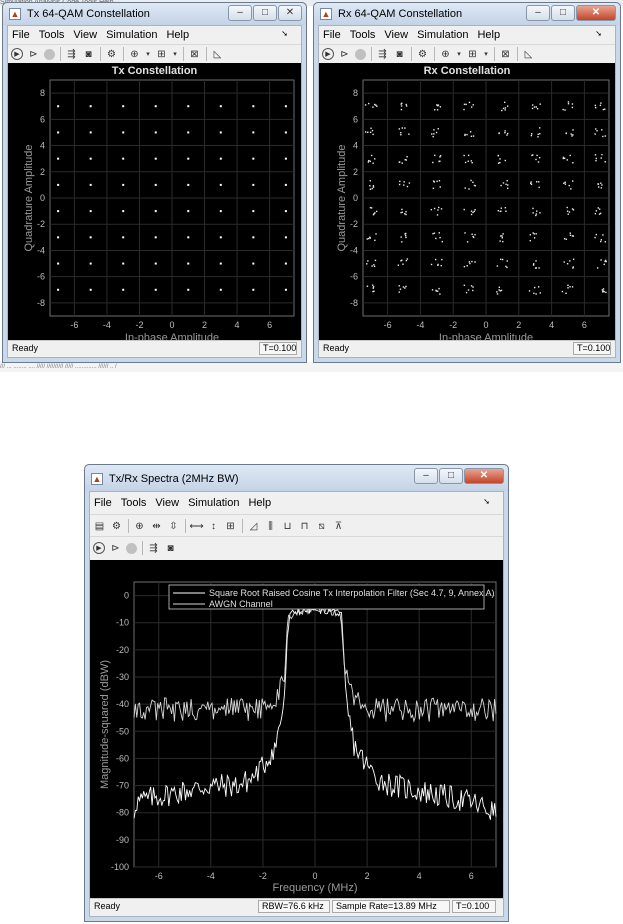 Image resolution: width=623 pixels, height=924 pixels. I want to click on status-text: Ready, so click(336, 348).